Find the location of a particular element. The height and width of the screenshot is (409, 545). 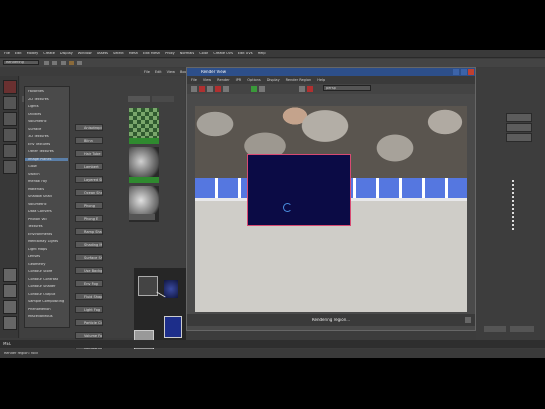

render-view-menu-item: File is located at coordinates (194, 80).